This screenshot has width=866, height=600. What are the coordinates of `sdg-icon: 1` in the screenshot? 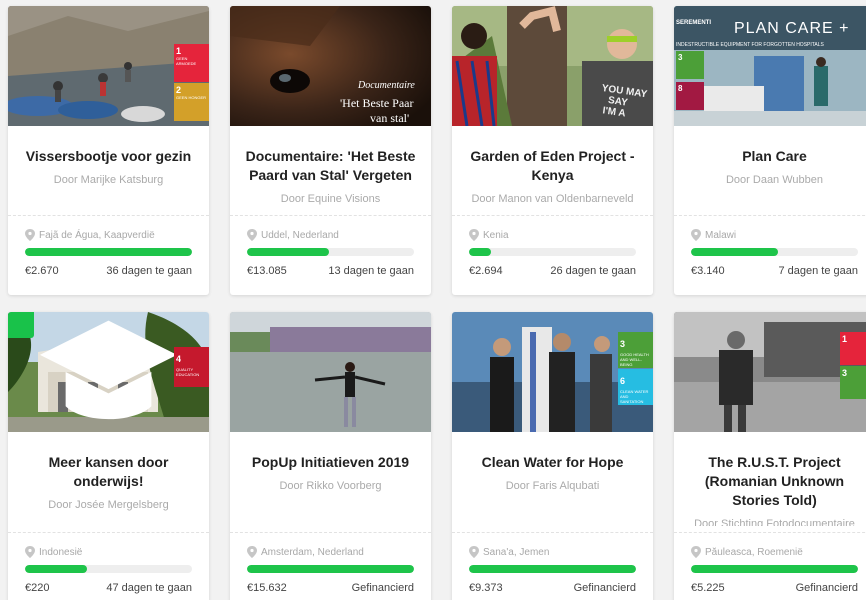 It's located at (853, 348).